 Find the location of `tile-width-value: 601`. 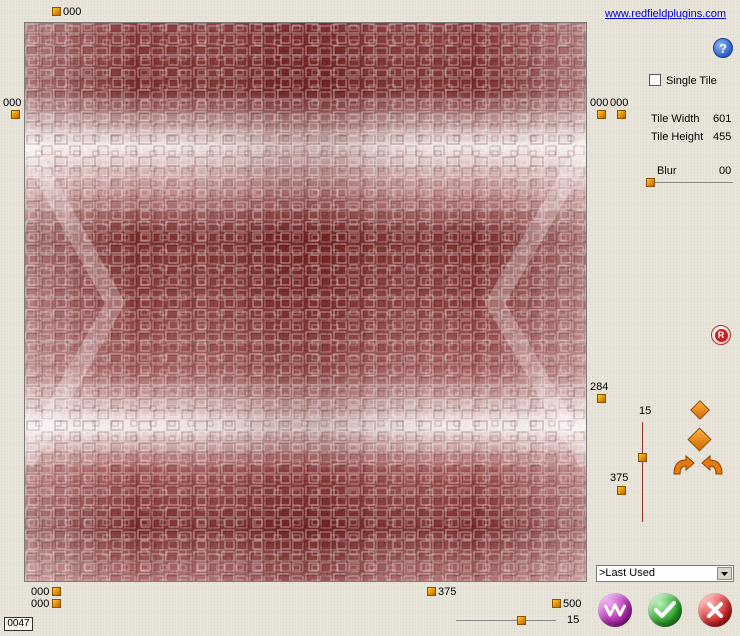

tile-width-value: 601 is located at coordinates (722, 119).